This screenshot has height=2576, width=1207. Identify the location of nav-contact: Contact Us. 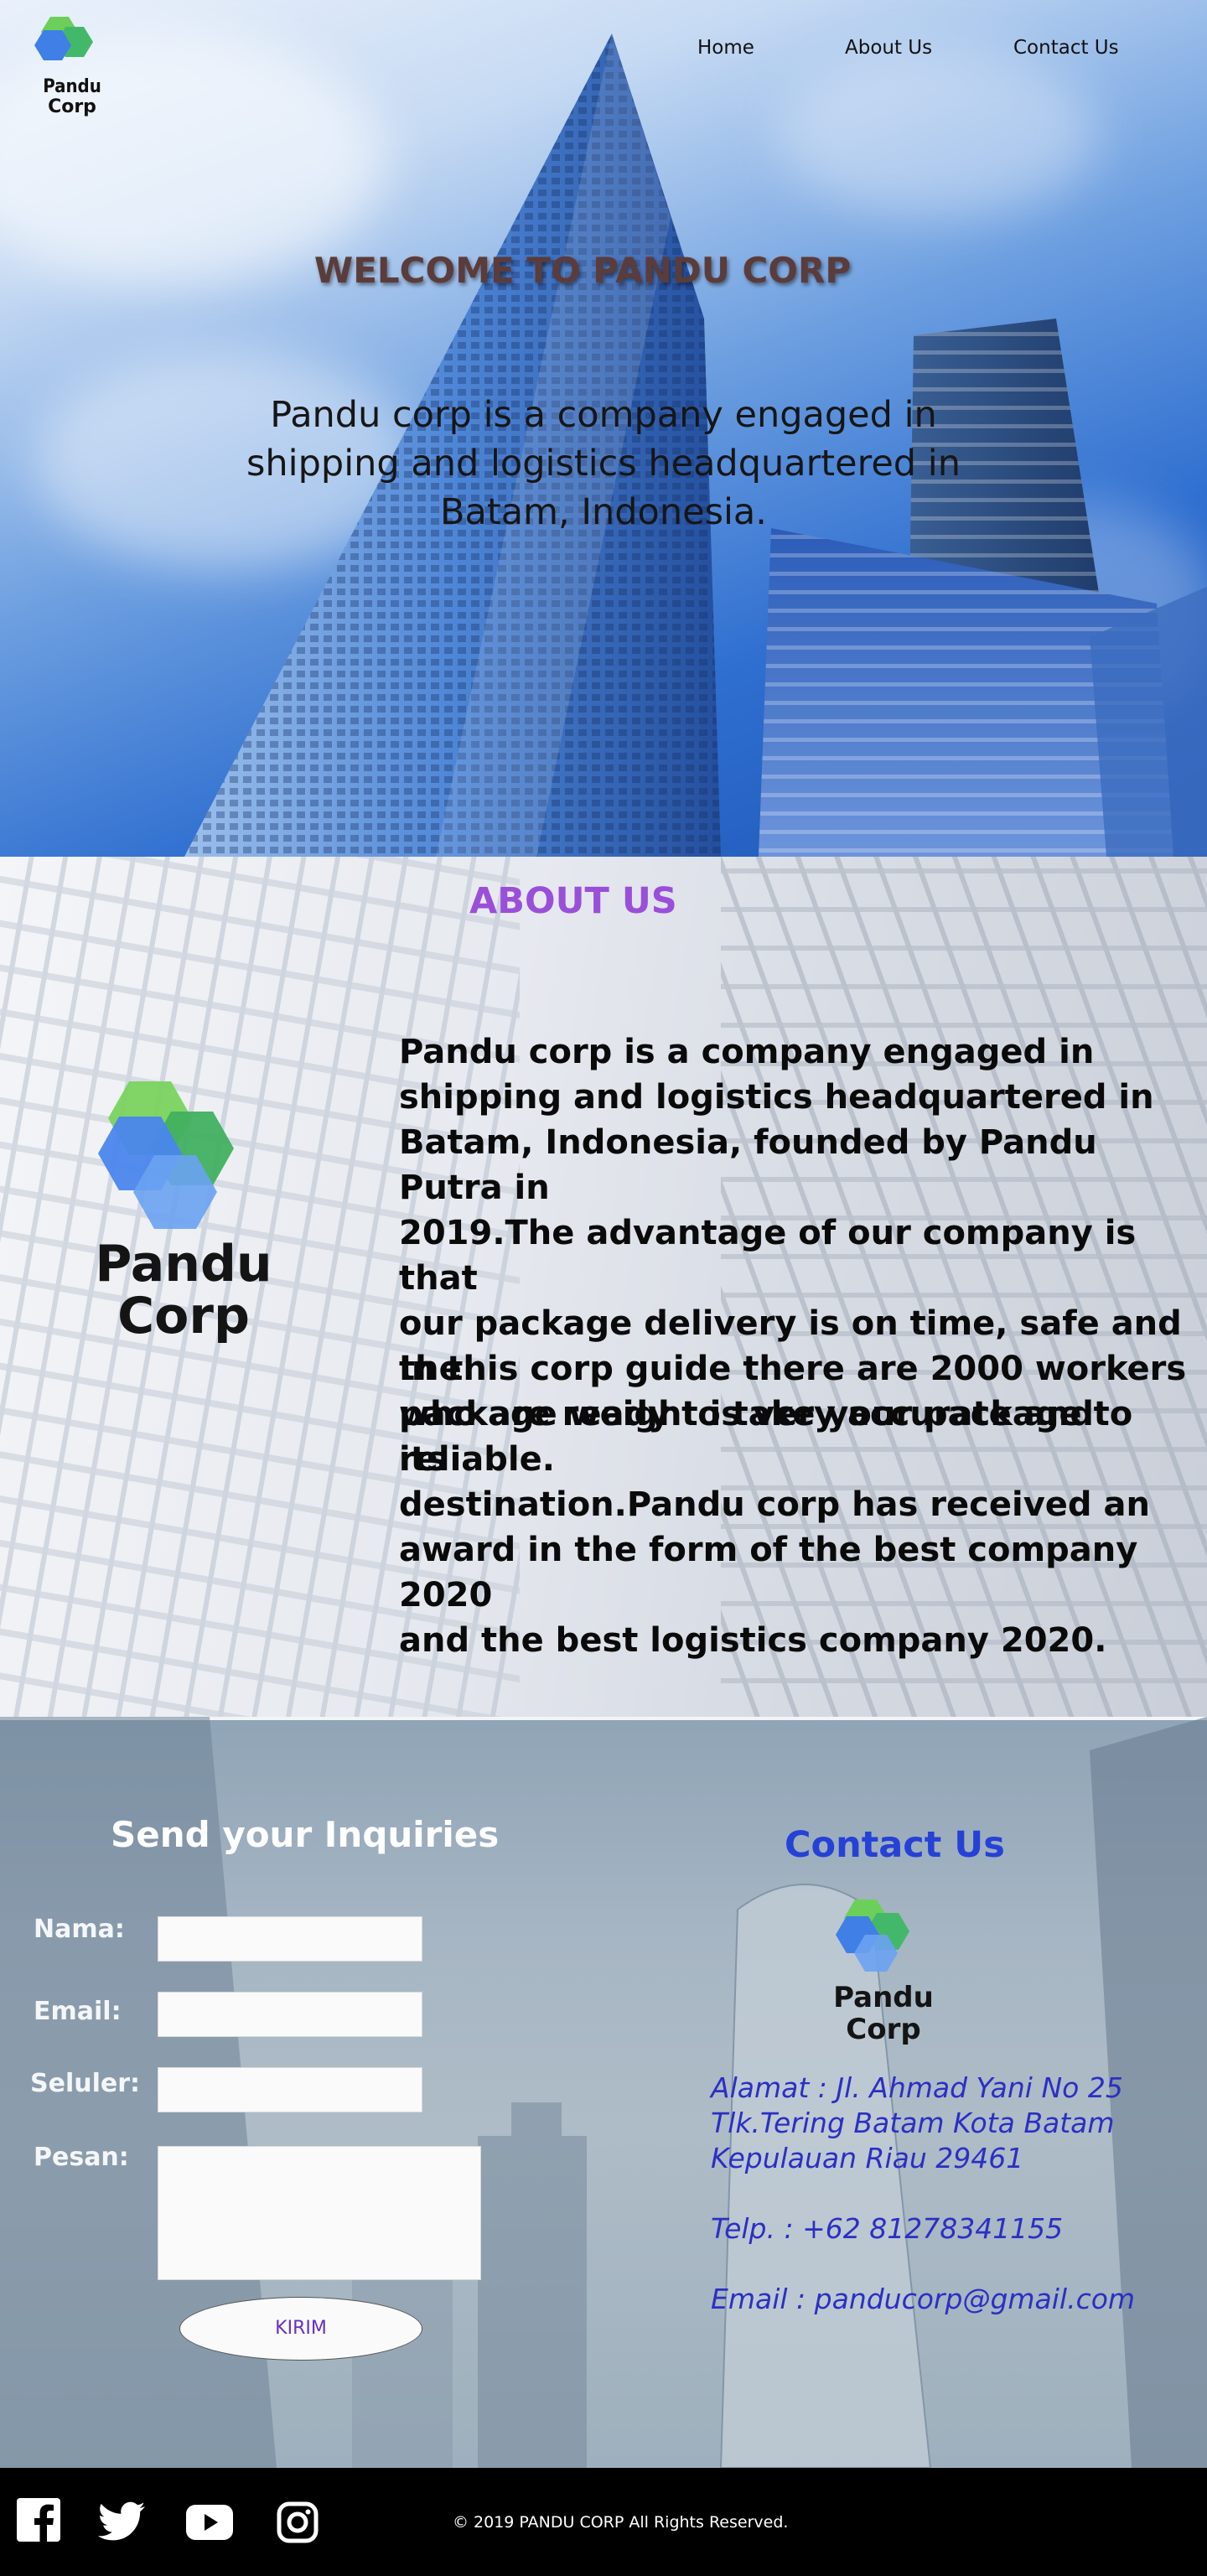
(1066, 48).